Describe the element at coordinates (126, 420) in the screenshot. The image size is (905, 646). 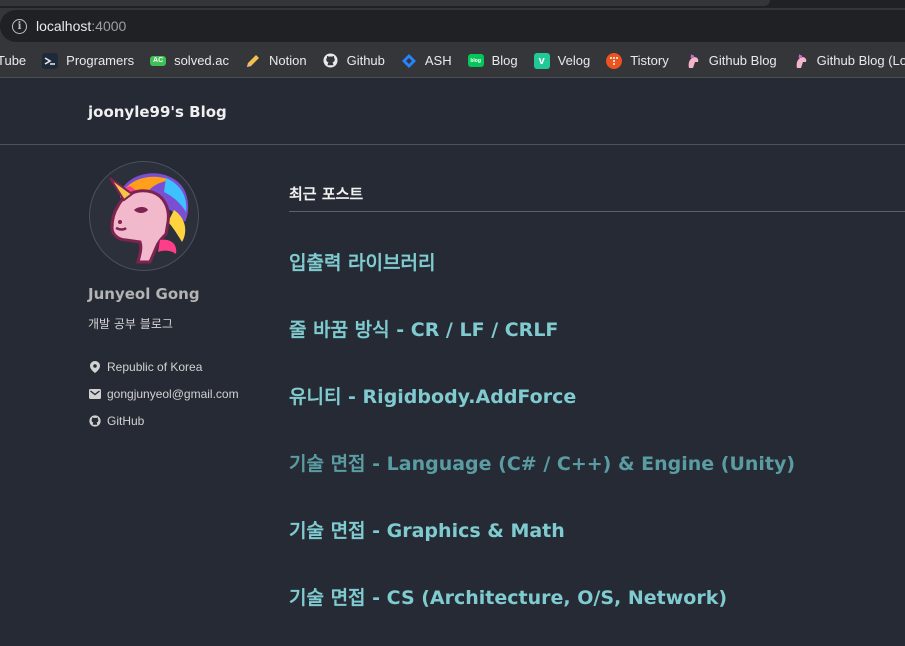
I see `author-github-text: GitHub` at that location.